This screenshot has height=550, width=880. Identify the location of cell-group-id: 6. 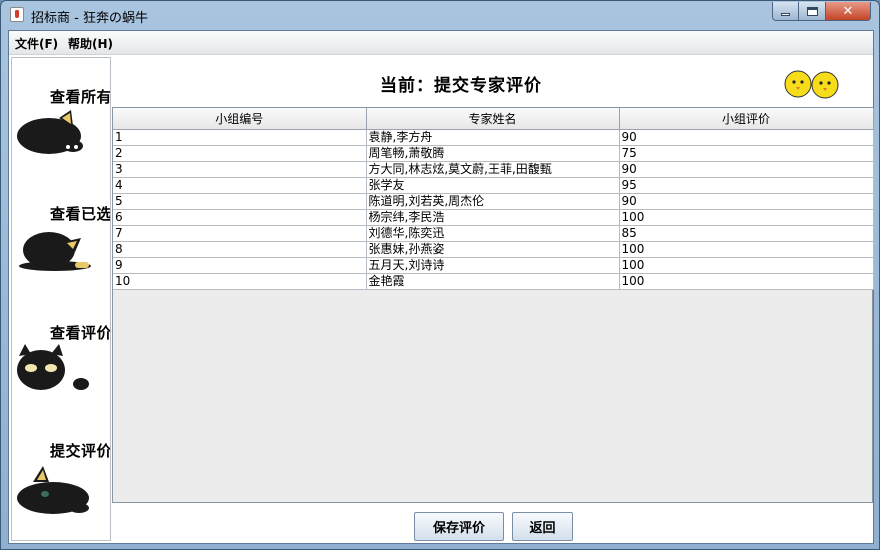
(240, 217).